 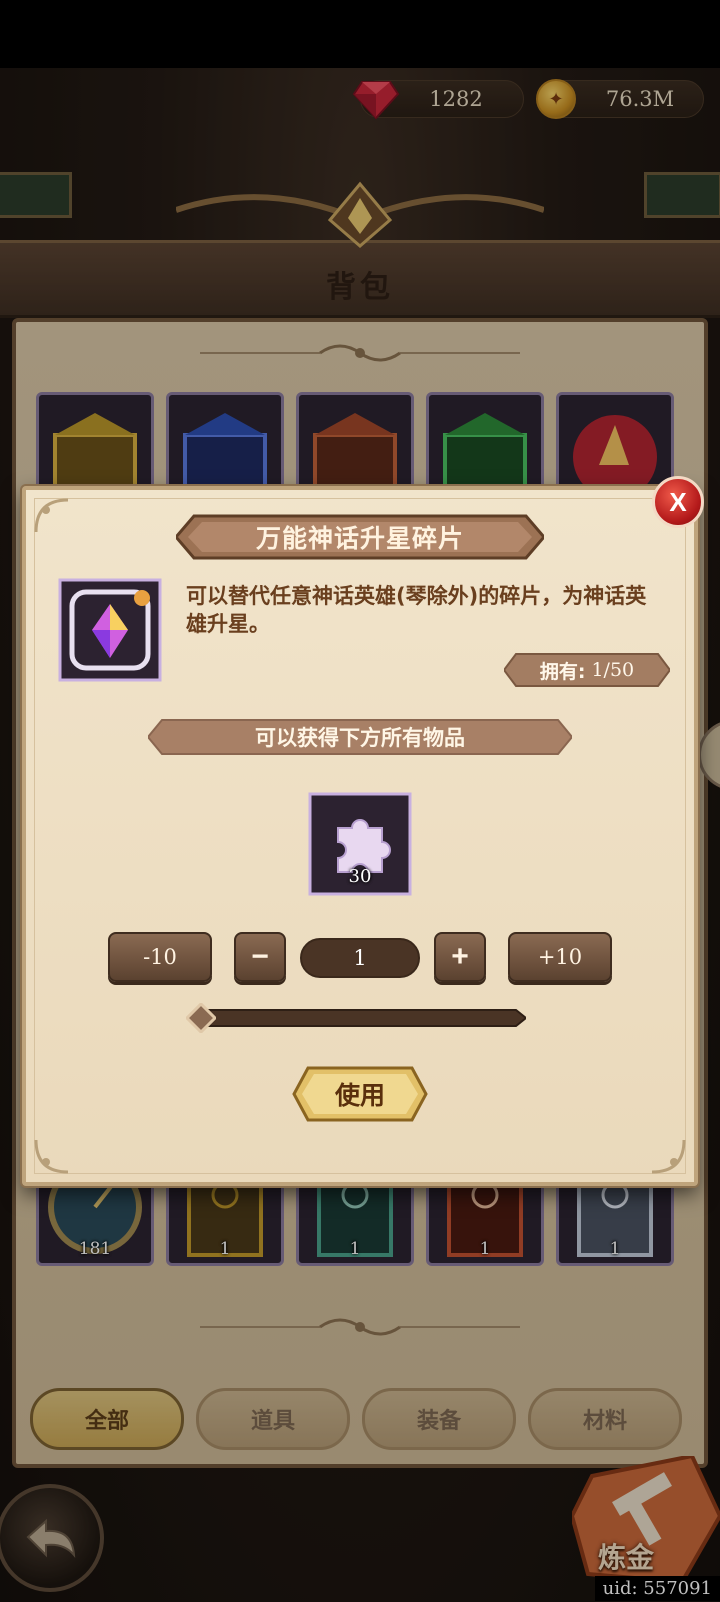 I want to click on obtain-label: 可以获得下方所有物品, so click(x=360, y=738).